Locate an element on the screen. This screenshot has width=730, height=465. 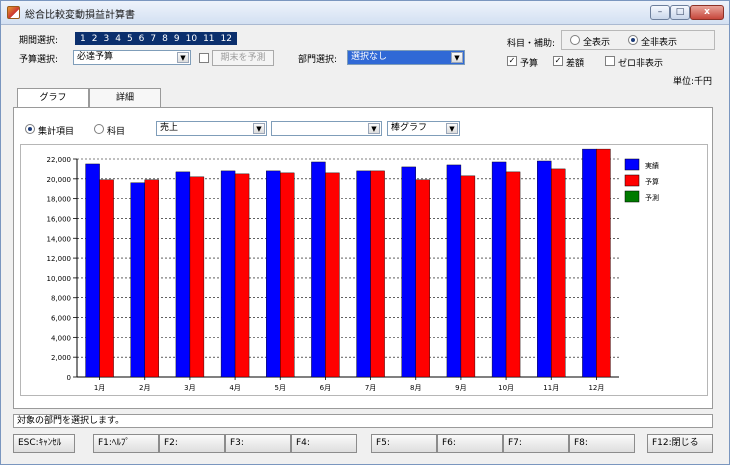
period-month-2: 2 is located at coordinates (95, 39).